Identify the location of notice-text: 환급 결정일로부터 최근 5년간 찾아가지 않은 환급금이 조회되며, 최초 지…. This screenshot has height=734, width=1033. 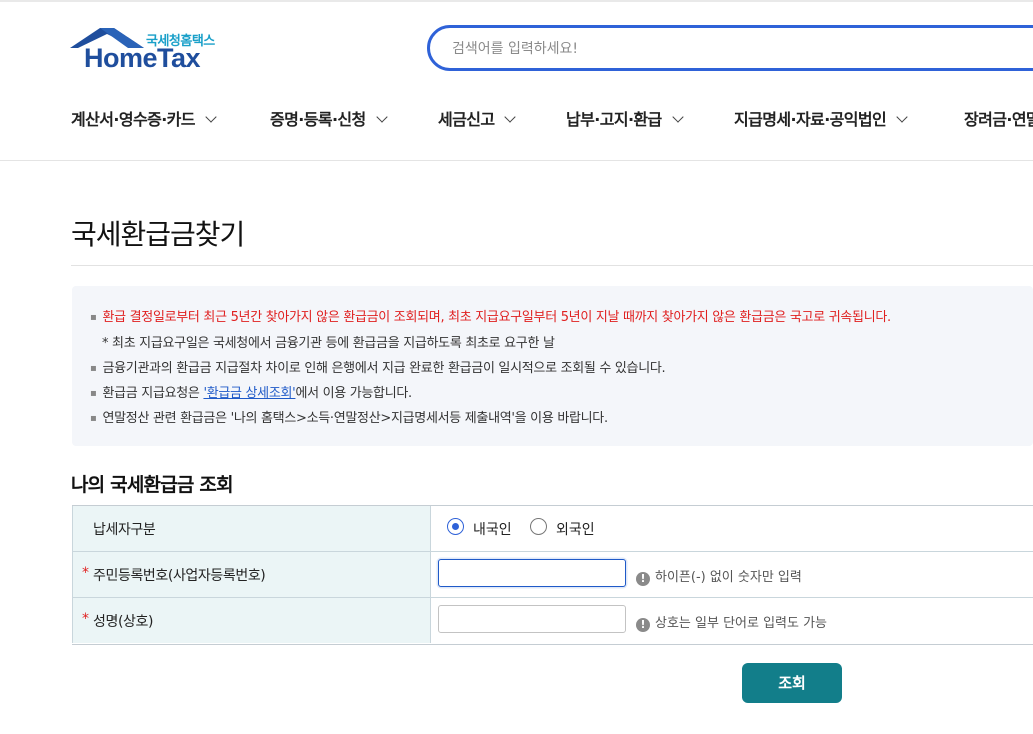
(496, 317).